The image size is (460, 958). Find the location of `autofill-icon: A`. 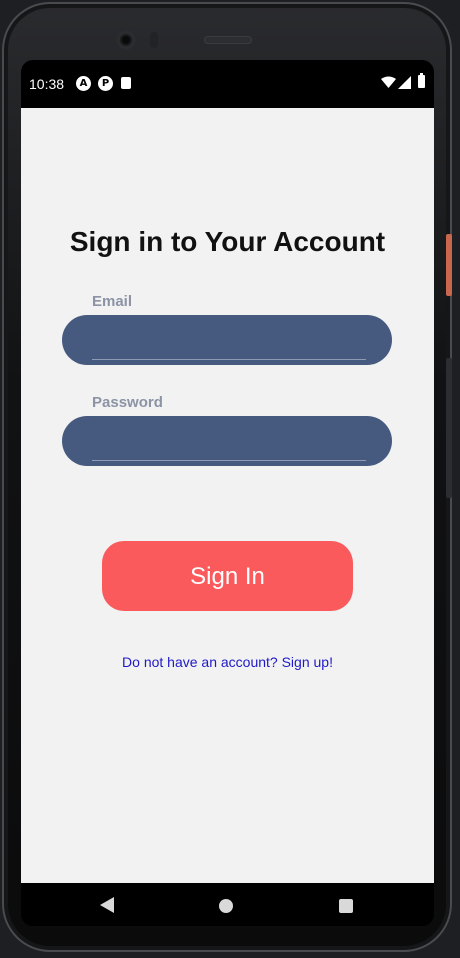

autofill-icon: A is located at coordinates (83, 83).